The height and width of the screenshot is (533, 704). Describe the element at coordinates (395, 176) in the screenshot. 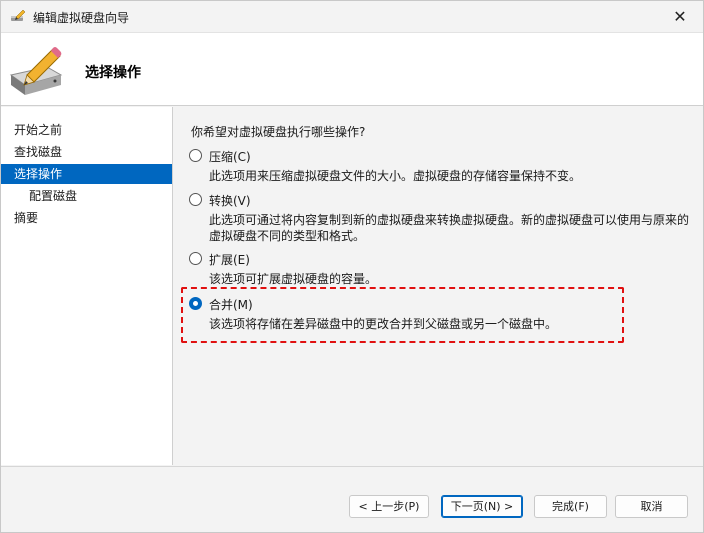

I see `option-desc-compact: 此选项用来压缩虚拟硬盘文件的大小。虚拟硬盘的存储容量保持不变。` at that location.